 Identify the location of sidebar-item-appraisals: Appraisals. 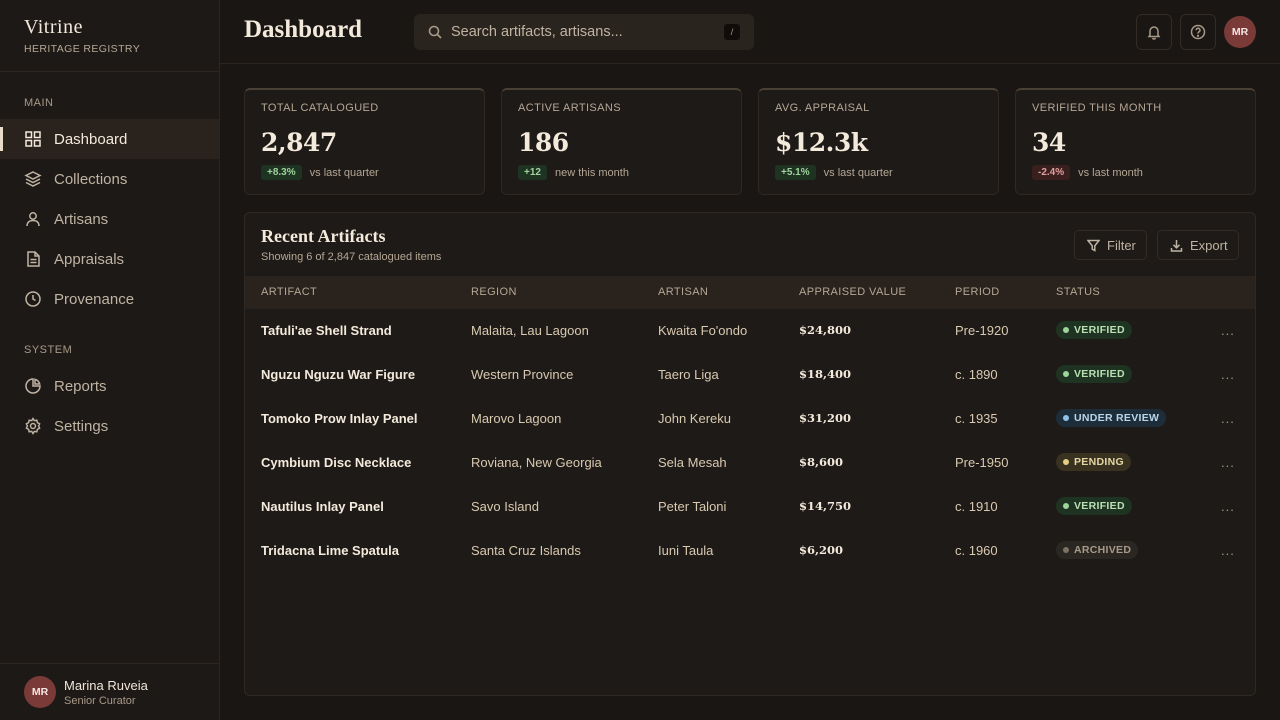
(109, 259).